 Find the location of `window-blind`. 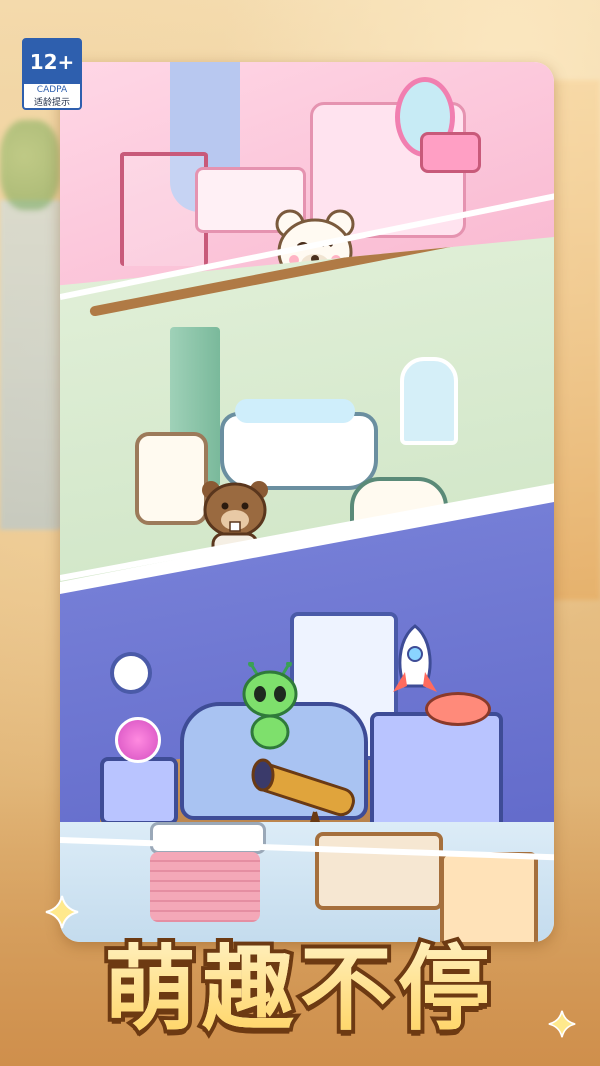

window-blind is located at coordinates (205, 887).